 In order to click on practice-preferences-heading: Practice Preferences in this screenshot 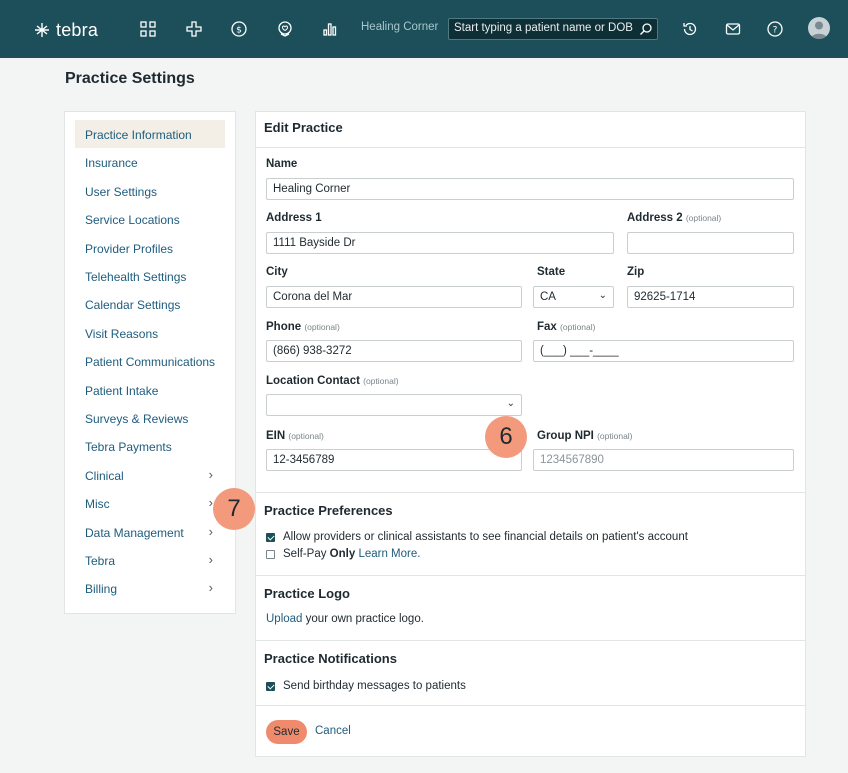, I will do `click(328, 510)`.